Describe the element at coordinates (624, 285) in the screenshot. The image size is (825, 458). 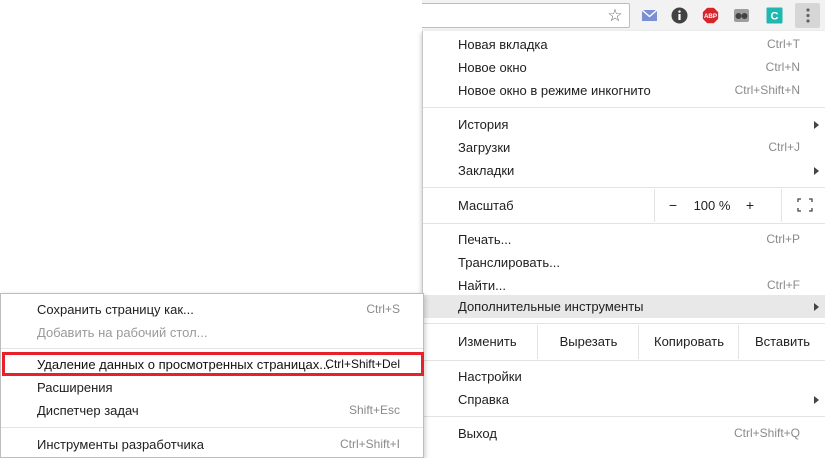
I see `menu-item-find: Найти... Ctrl+F` at that location.